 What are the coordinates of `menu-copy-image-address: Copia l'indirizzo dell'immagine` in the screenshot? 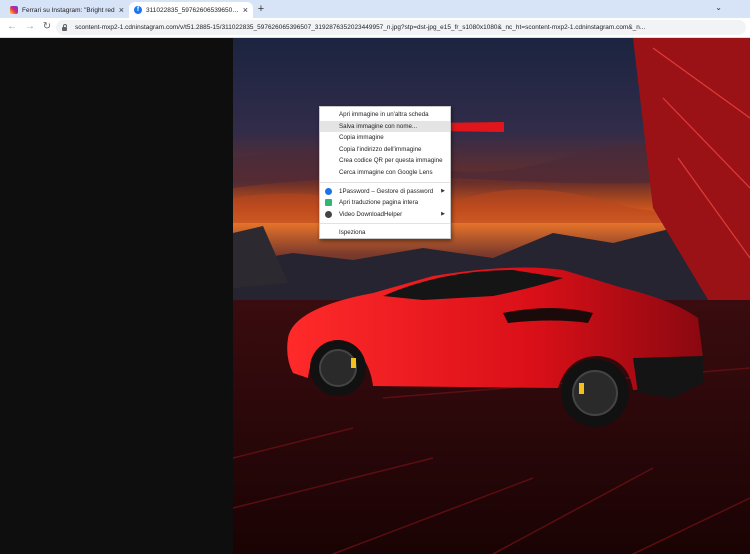 It's located at (385, 150).